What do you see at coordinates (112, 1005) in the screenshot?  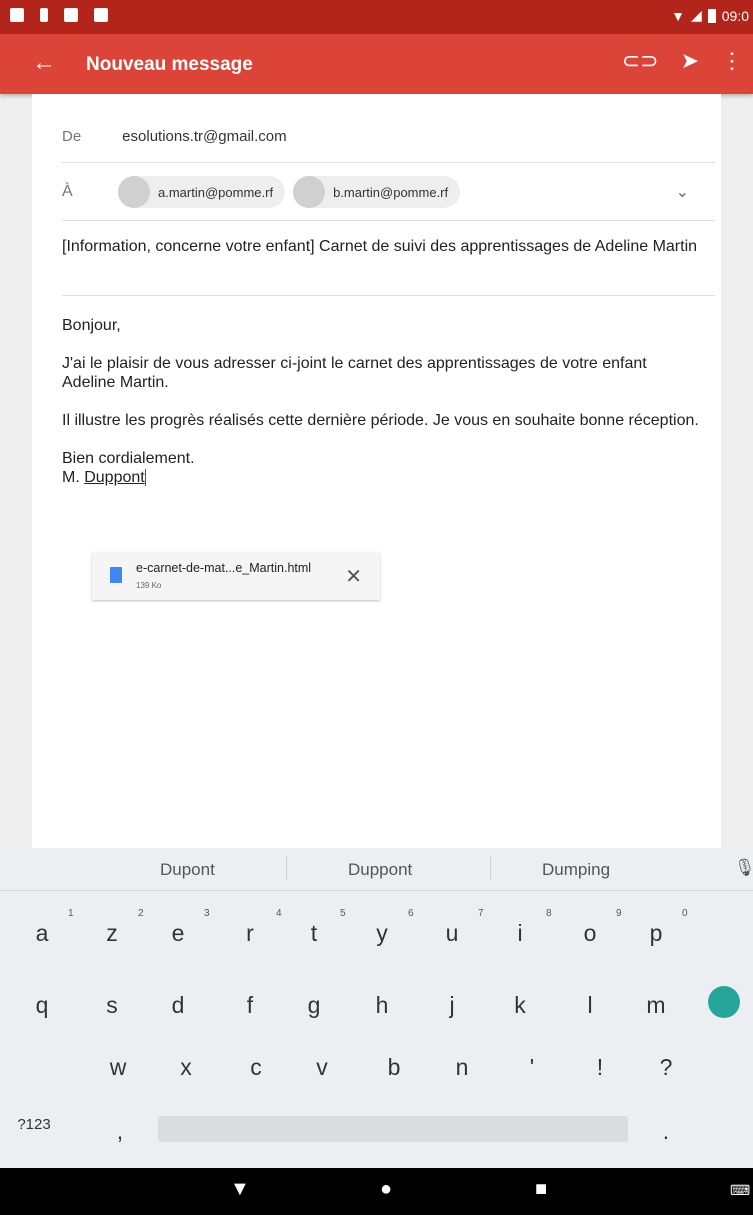 I see `key-s: s` at bounding box center [112, 1005].